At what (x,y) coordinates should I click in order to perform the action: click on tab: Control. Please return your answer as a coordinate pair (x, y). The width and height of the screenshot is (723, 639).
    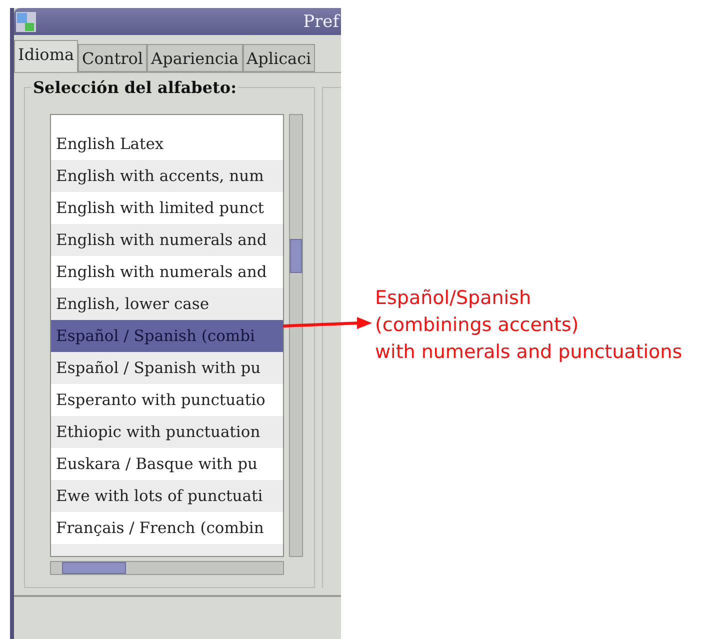
    Looking at the image, I should click on (113, 58).